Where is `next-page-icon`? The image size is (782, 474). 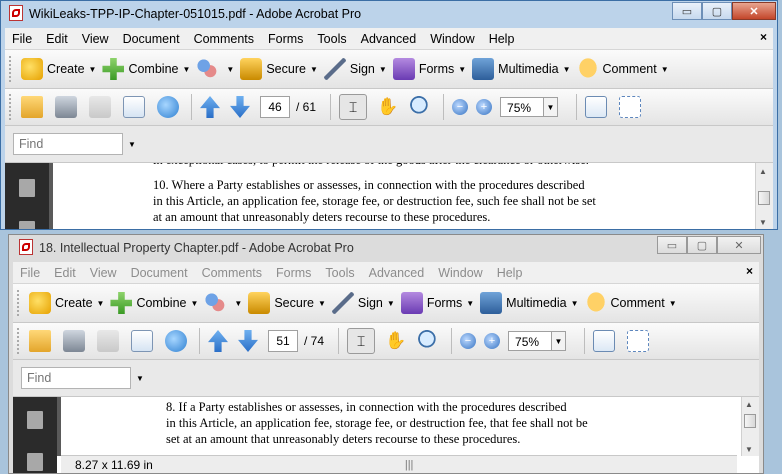 next-page-icon is located at coordinates (240, 107).